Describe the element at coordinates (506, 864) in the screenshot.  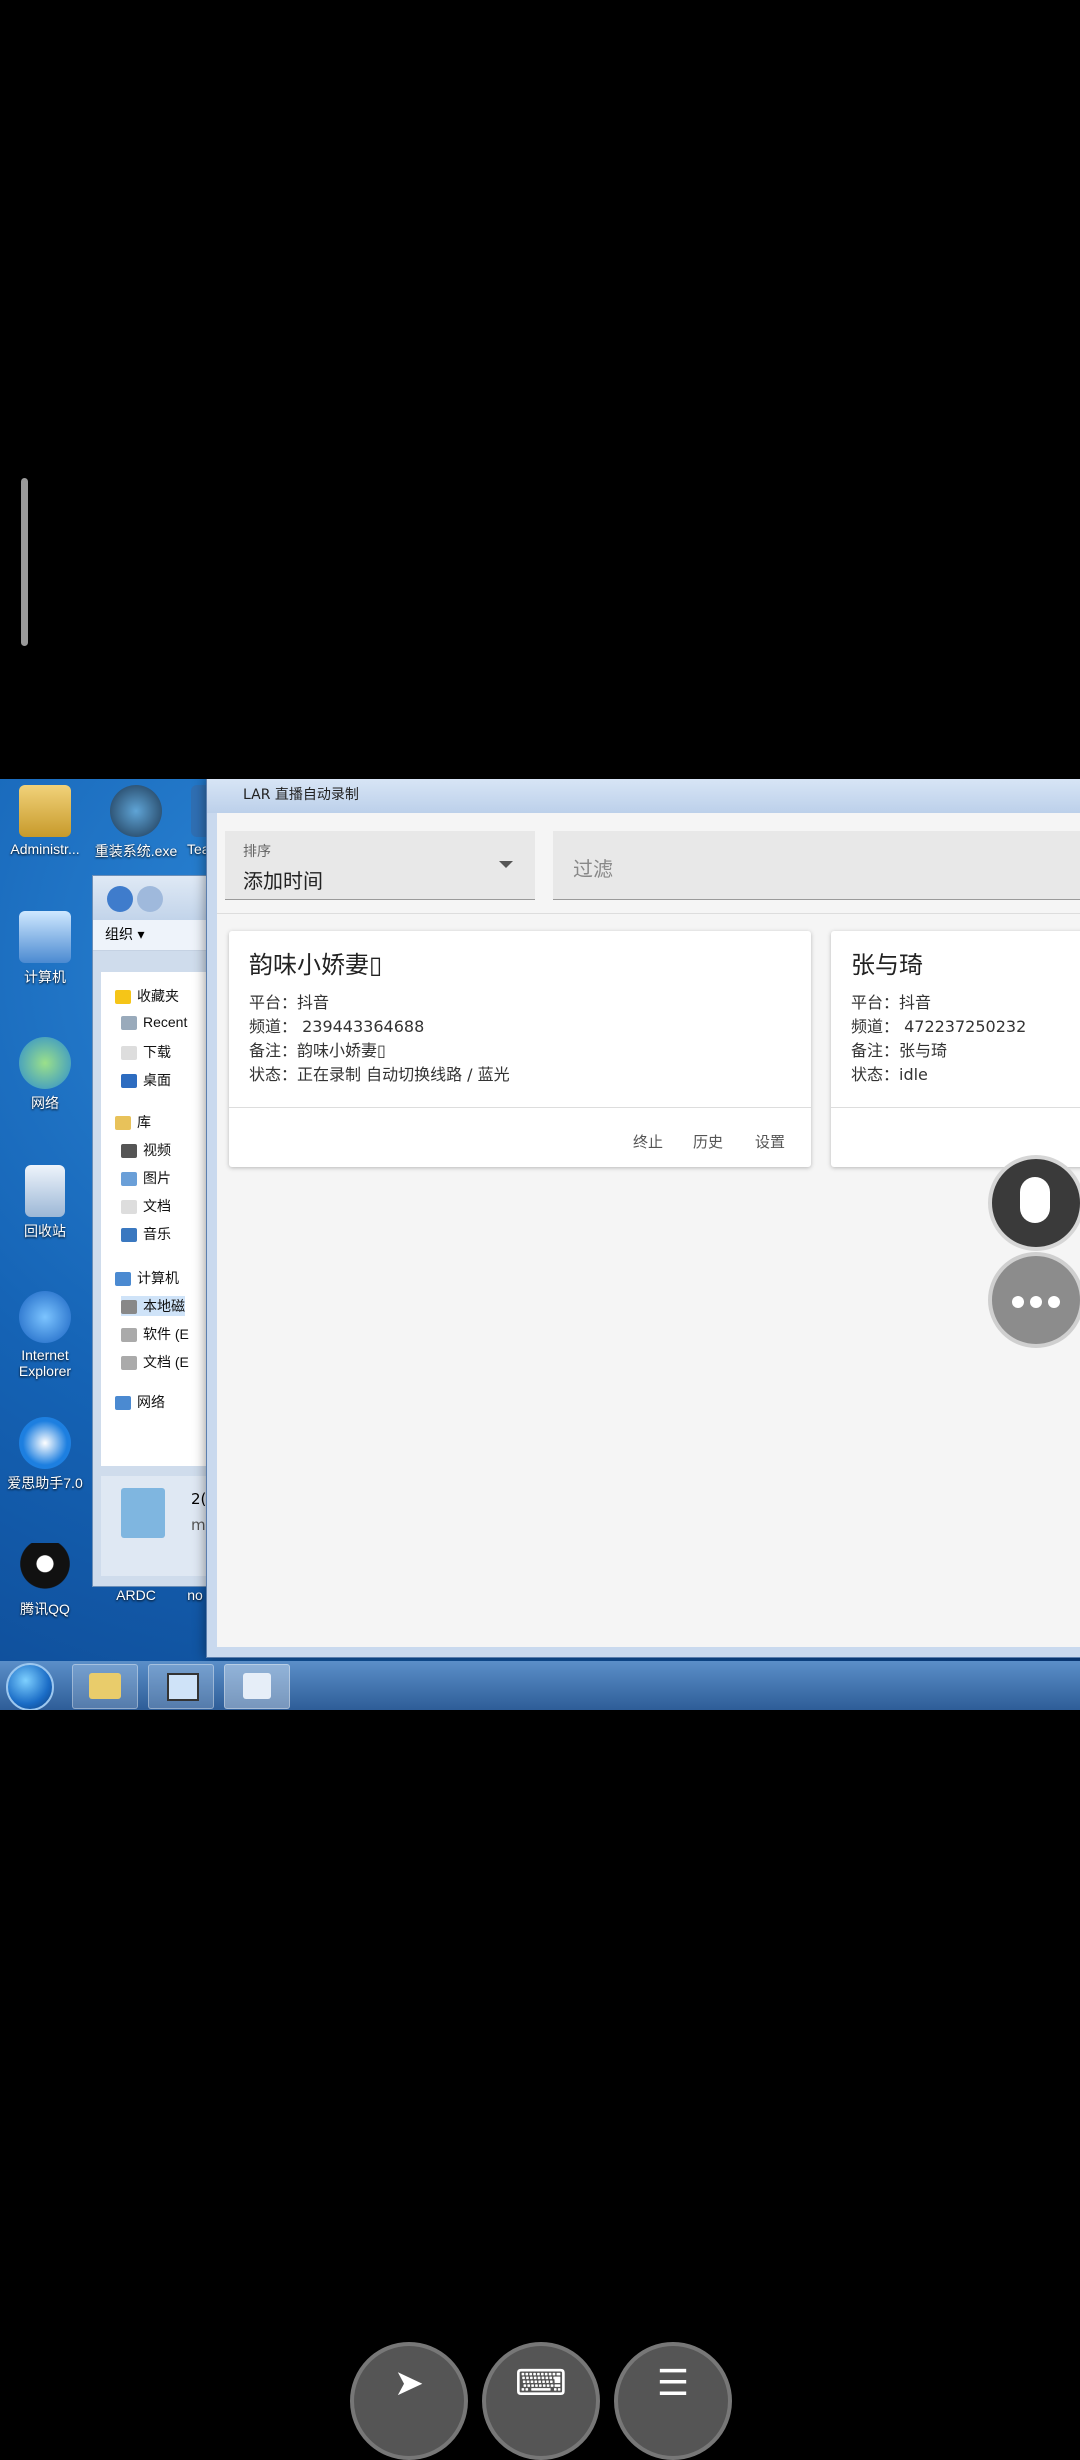
I see `chevron-down-icon` at that location.